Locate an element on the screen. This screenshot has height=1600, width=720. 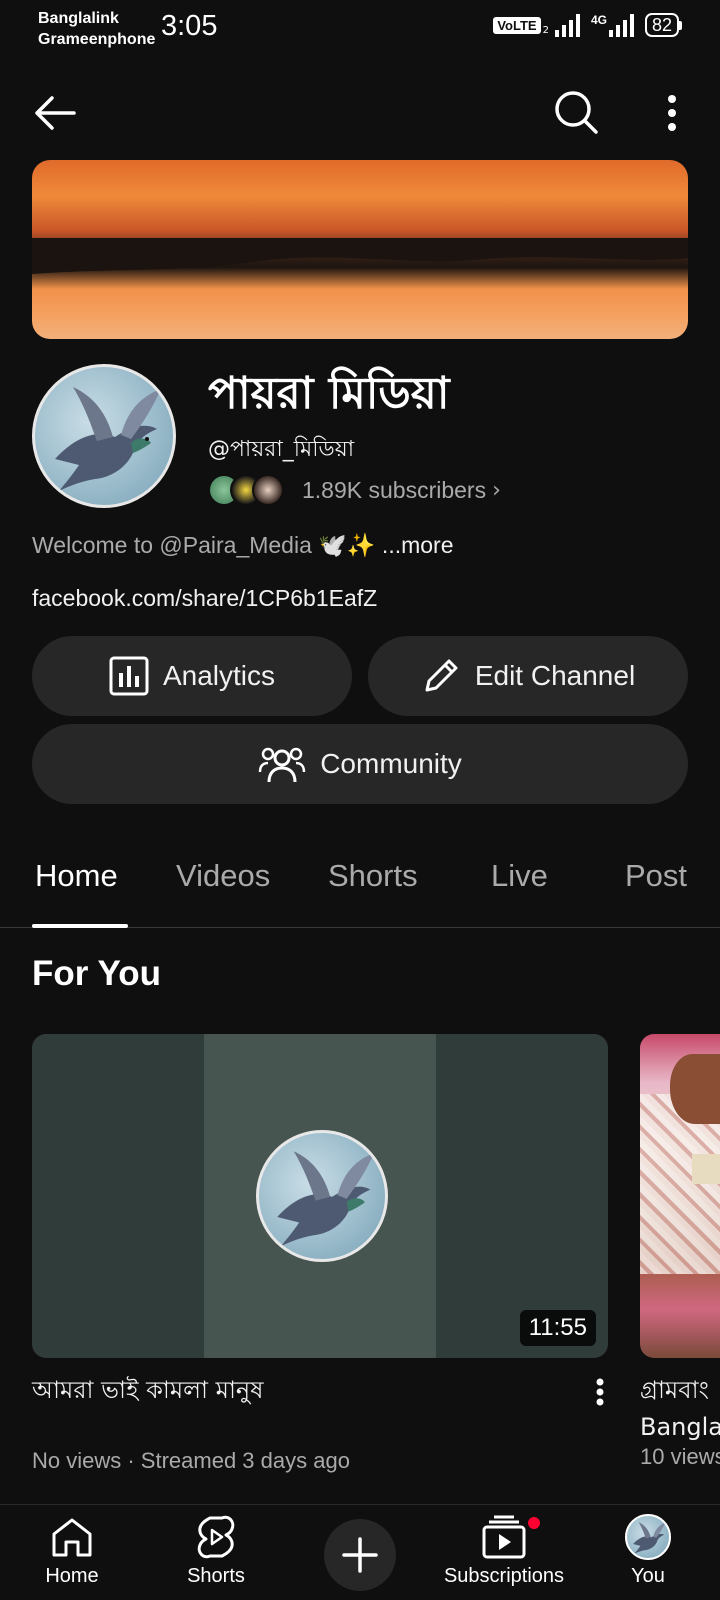
pigeon-image is located at coordinates (108, 439).